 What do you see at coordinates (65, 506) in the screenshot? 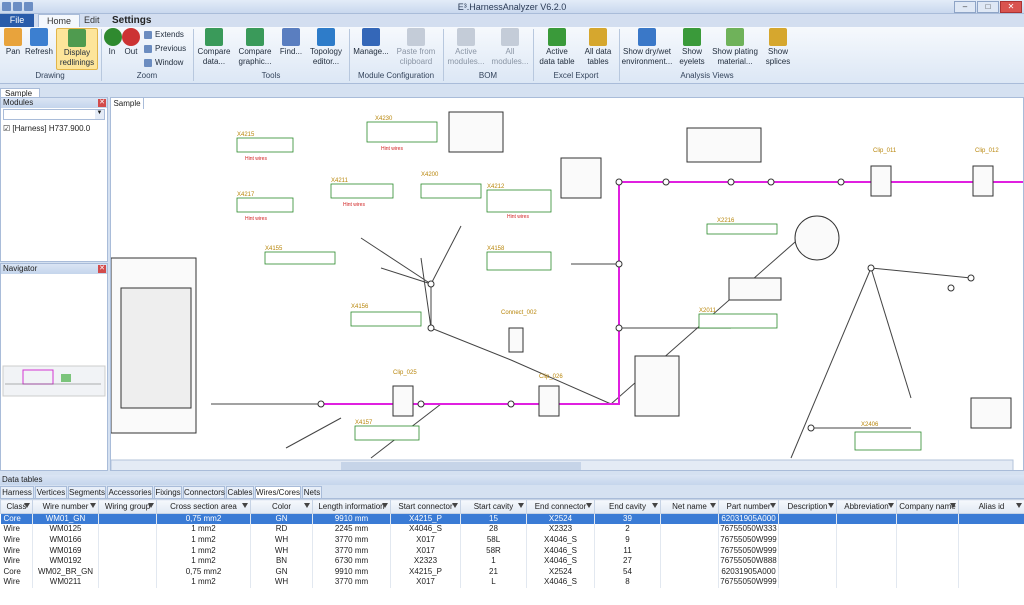
I see `column-header: Wire number` at bounding box center [65, 506].